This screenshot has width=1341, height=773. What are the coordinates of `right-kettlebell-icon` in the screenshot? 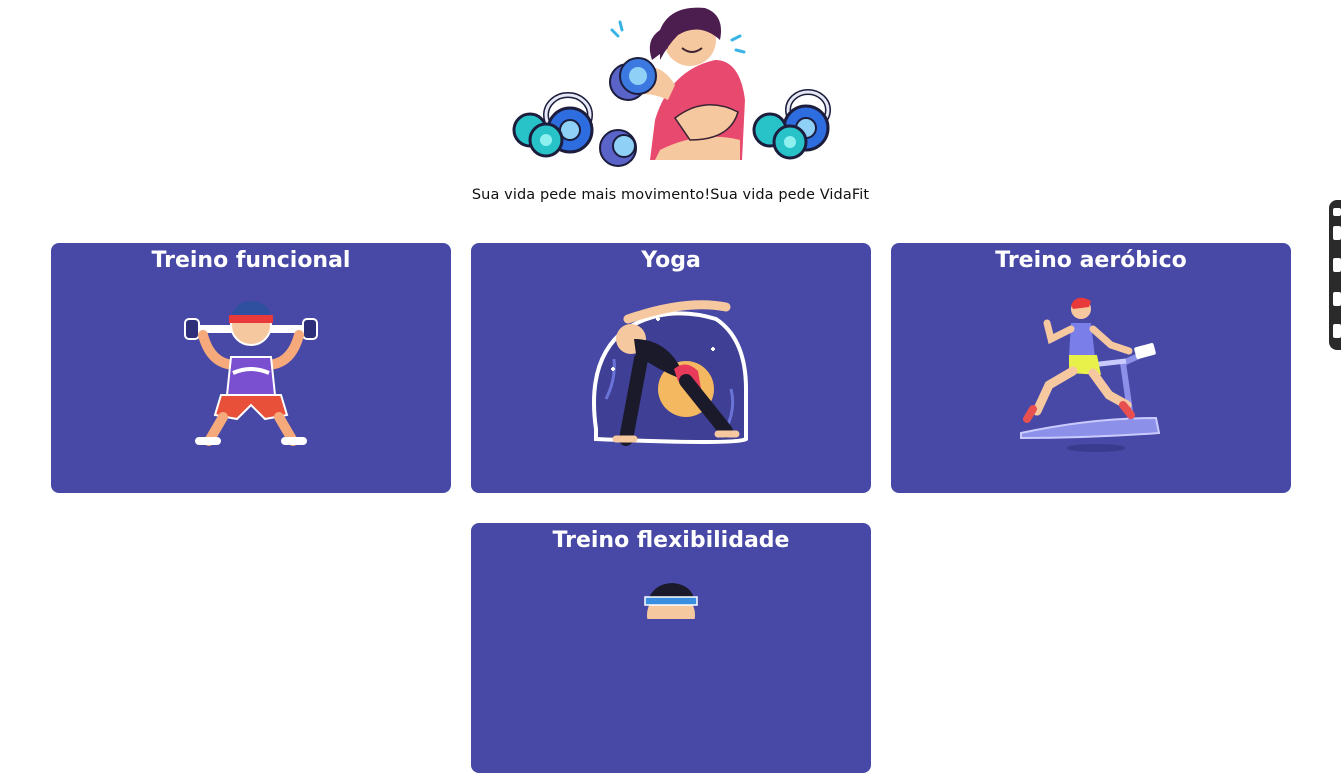 It's located at (791, 124).